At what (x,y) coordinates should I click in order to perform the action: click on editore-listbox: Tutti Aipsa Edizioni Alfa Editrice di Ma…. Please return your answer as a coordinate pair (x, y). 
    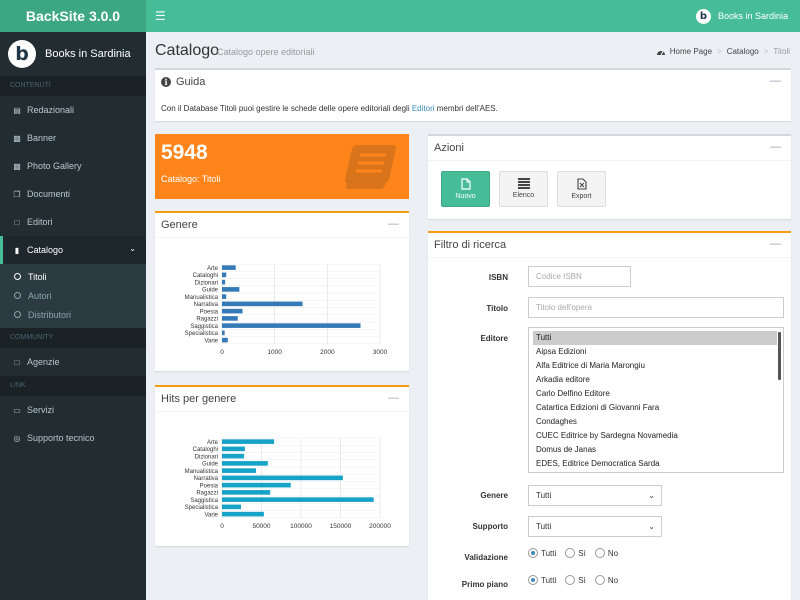
    Looking at the image, I should click on (656, 400).